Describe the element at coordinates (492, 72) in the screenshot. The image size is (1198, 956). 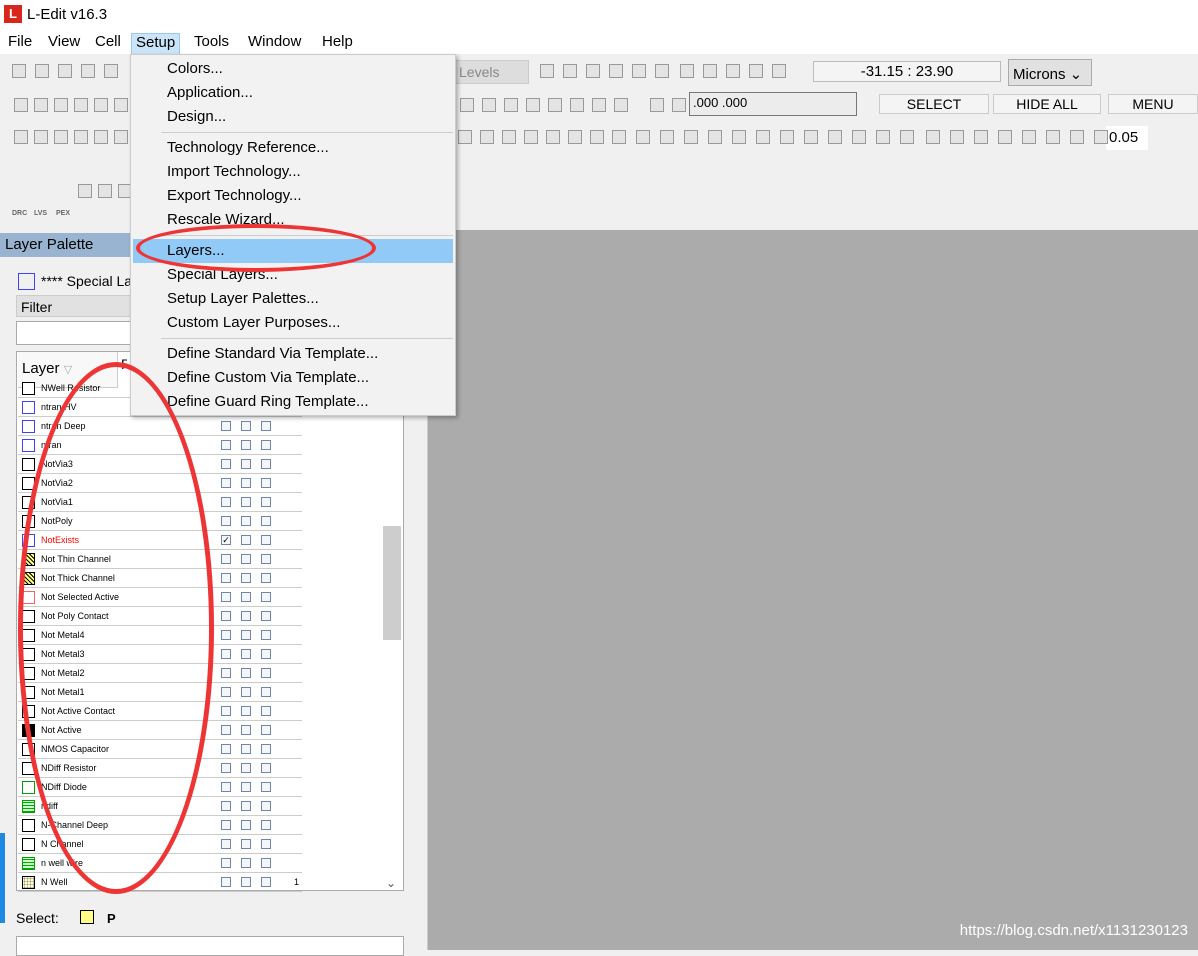
I see `levels-dropdown: Levels` at that location.